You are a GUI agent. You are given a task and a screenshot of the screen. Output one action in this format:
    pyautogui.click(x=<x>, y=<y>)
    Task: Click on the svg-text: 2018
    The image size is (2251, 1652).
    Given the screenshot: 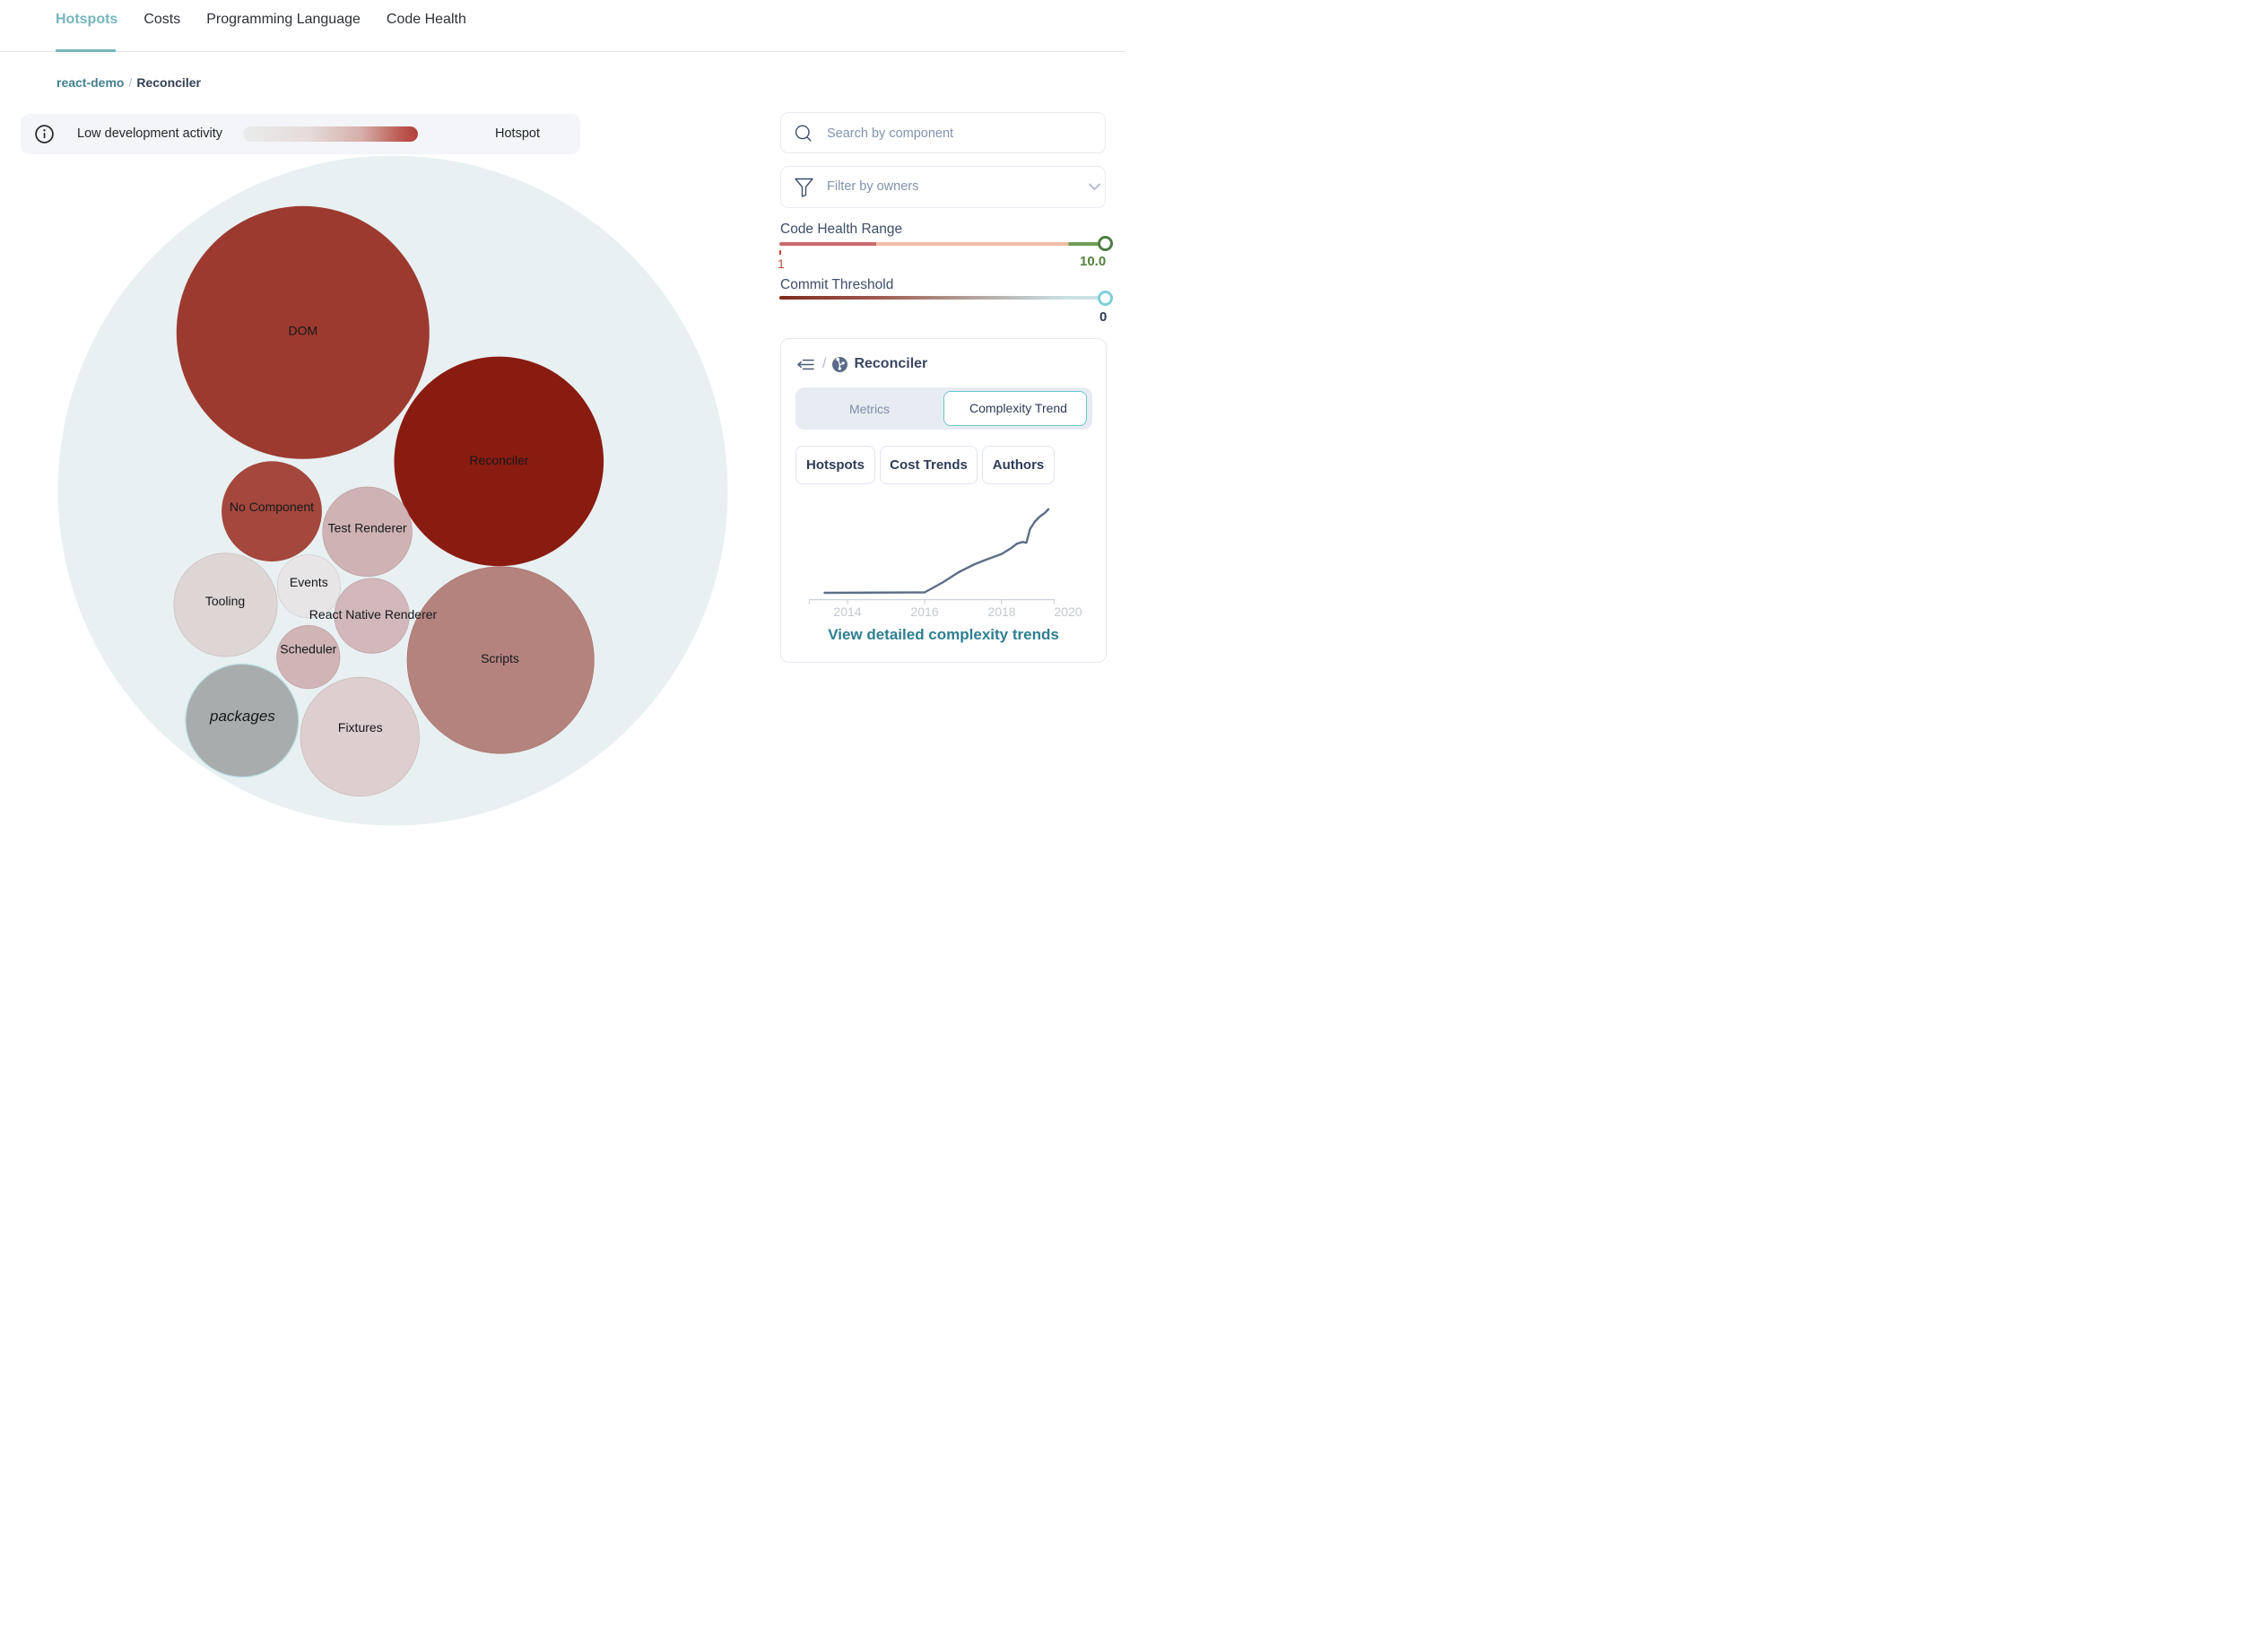 What is the action you would take?
    pyautogui.click(x=1001, y=611)
    